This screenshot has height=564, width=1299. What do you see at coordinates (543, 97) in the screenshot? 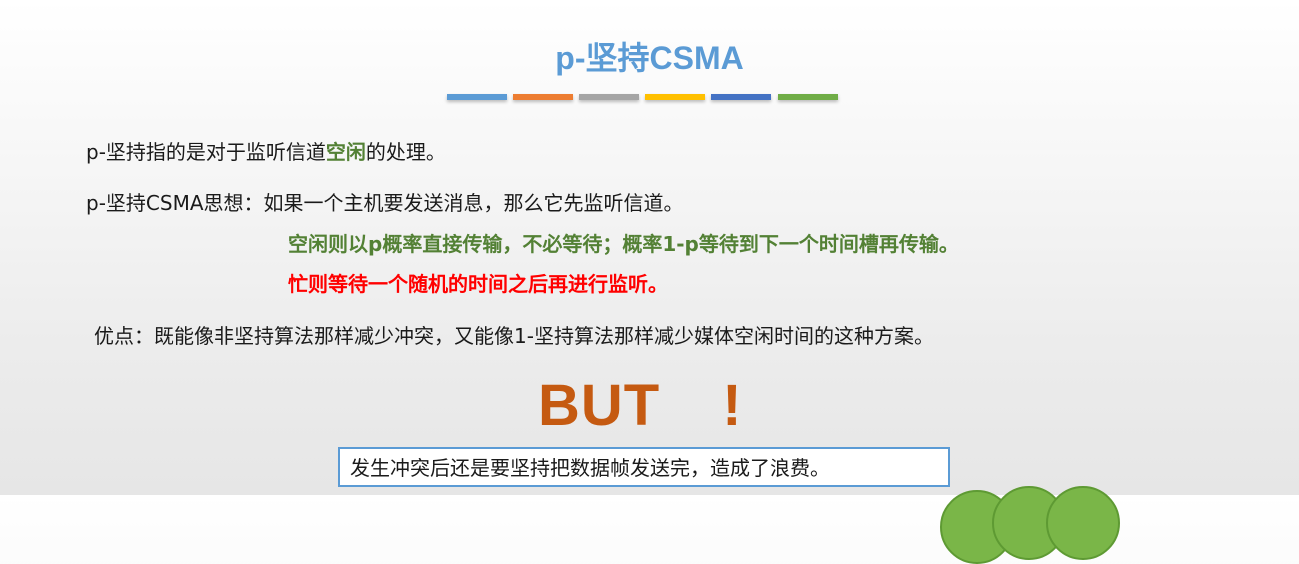
I see `accent-bar-orange` at bounding box center [543, 97].